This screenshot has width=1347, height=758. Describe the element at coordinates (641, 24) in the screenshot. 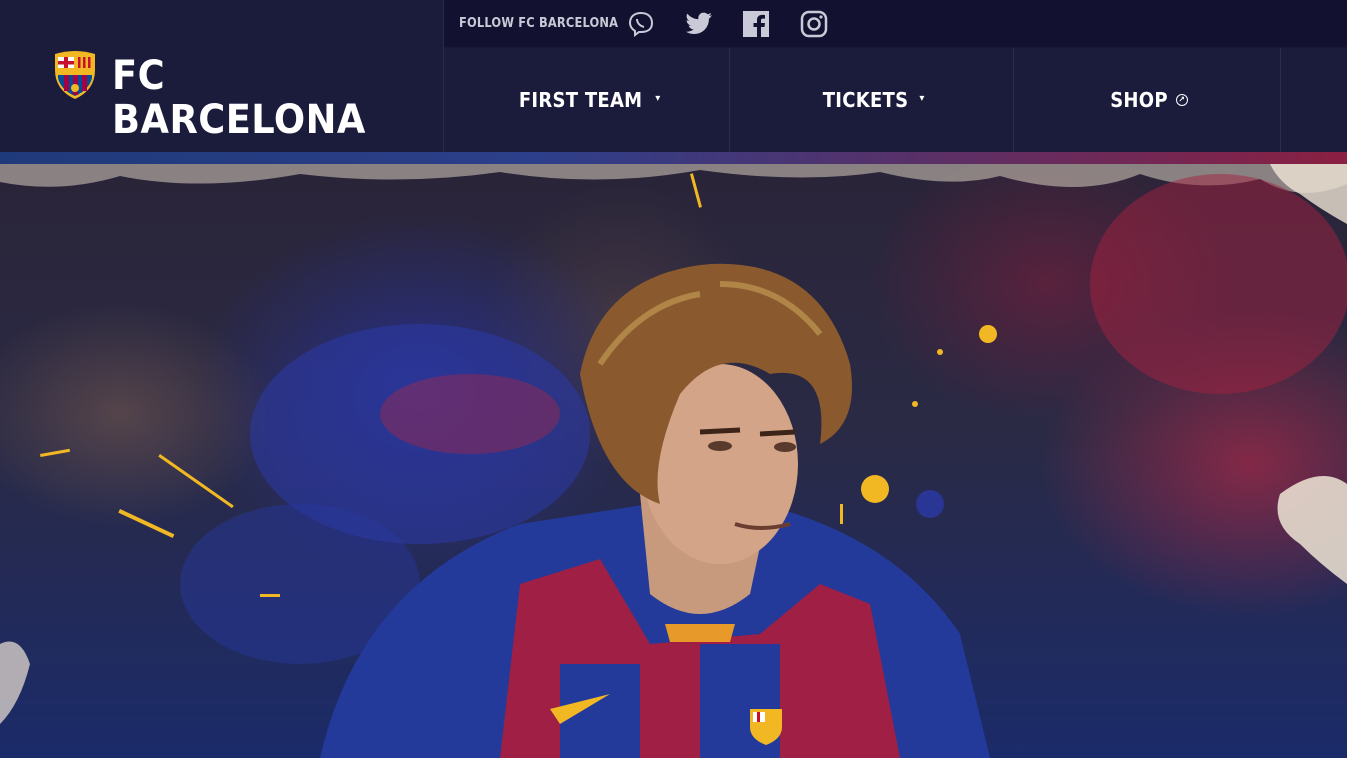

I see `viber-icon` at that location.